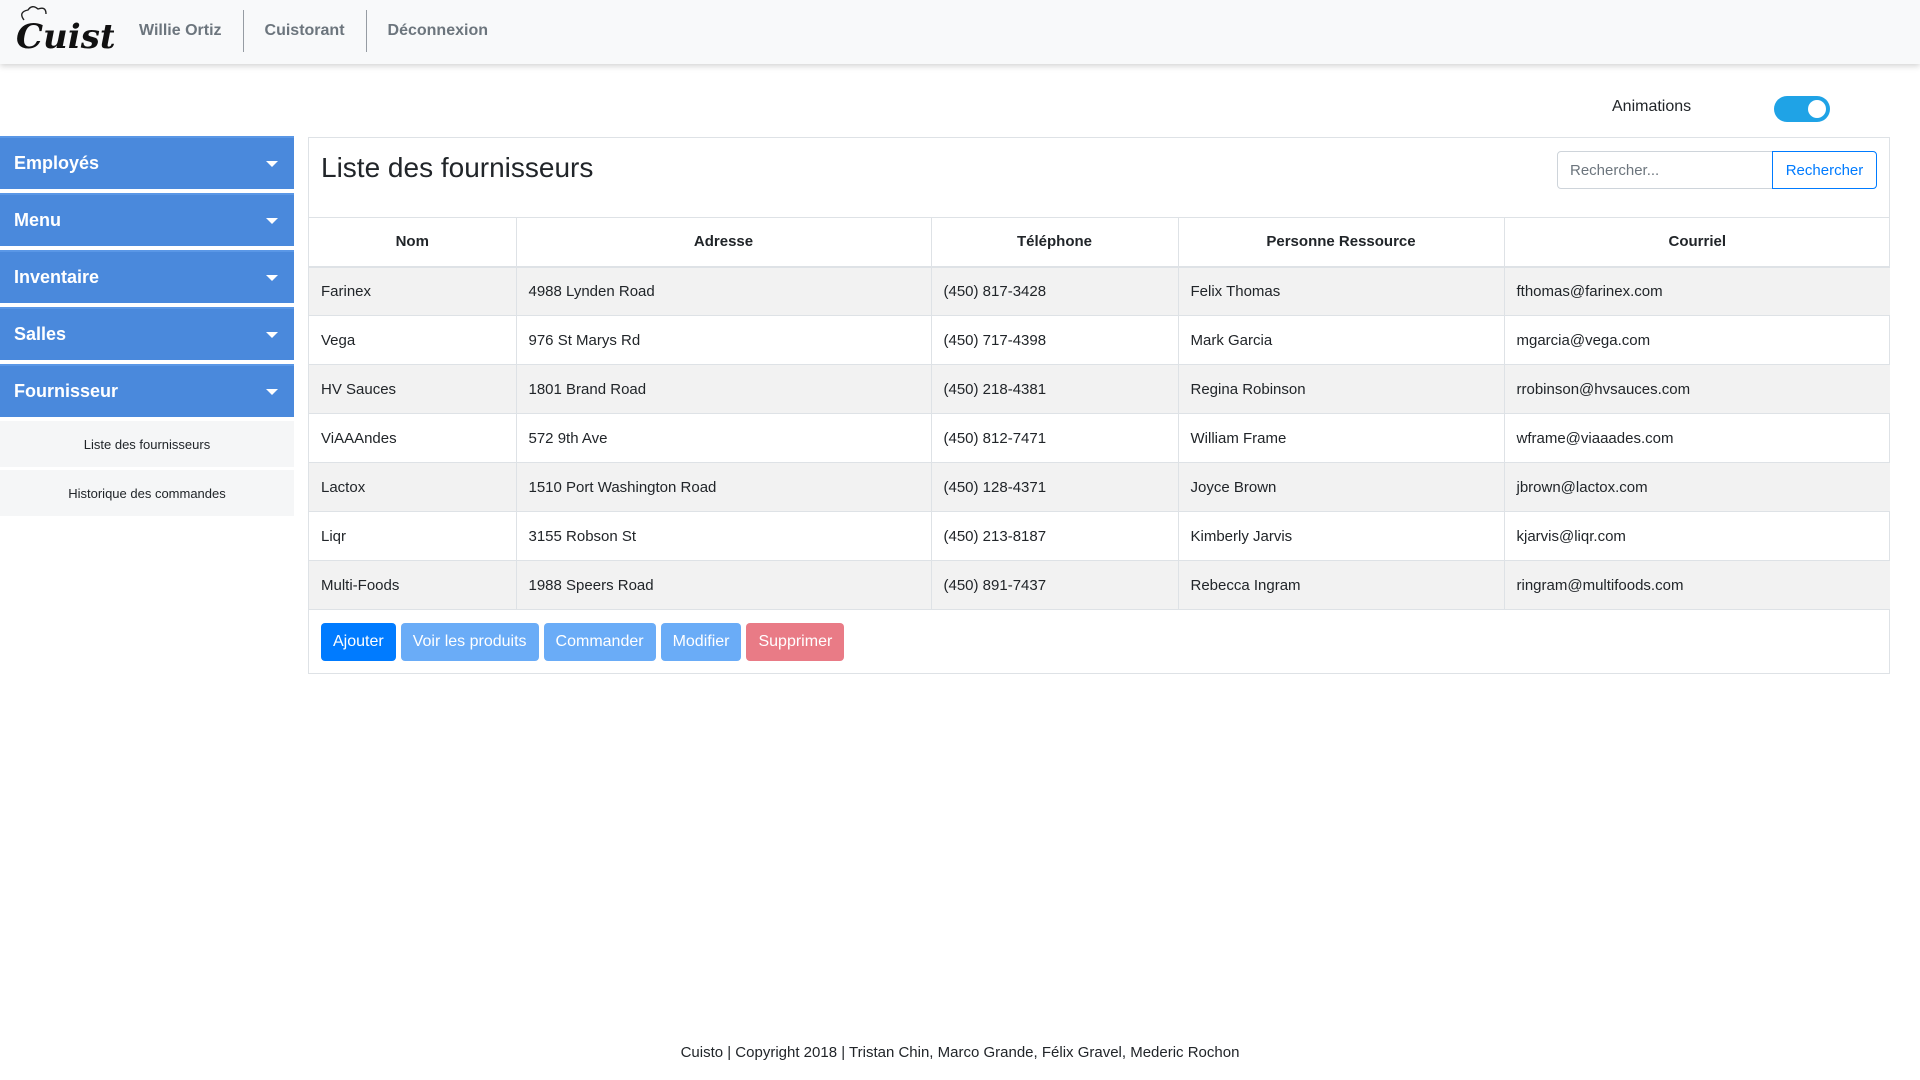  What do you see at coordinates (1696, 340) in the screenshot?
I see `cell-courriel: mgarcia@vega.com` at bounding box center [1696, 340].